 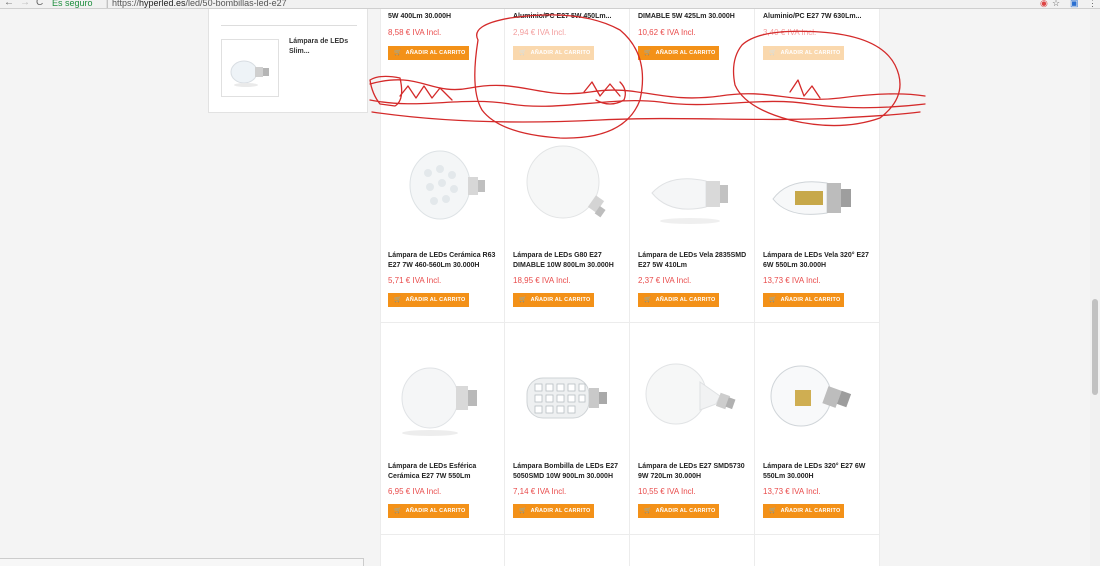 What do you see at coordinates (1074, 4) in the screenshot?
I see `extension-icon-2: ▣` at bounding box center [1074, 4].